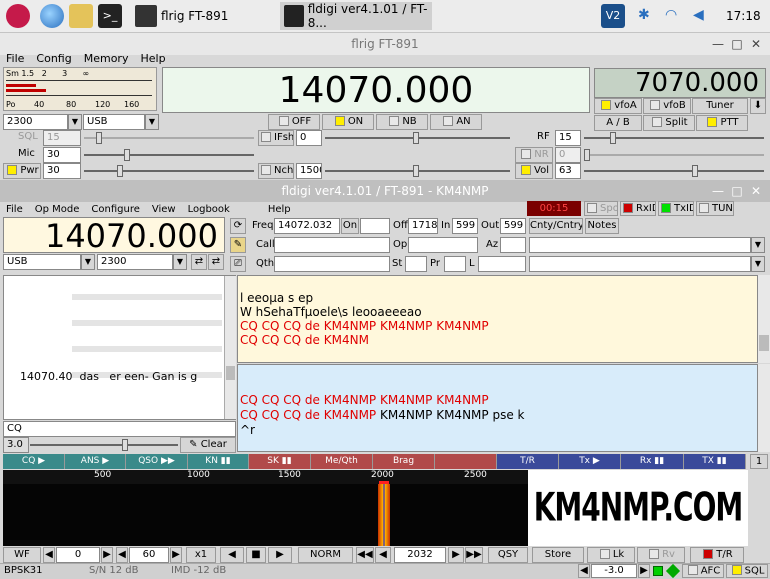 The width and height of the screenshot is (770, 579). I want to click on freq-field: 14072.032, so click(307, 226).